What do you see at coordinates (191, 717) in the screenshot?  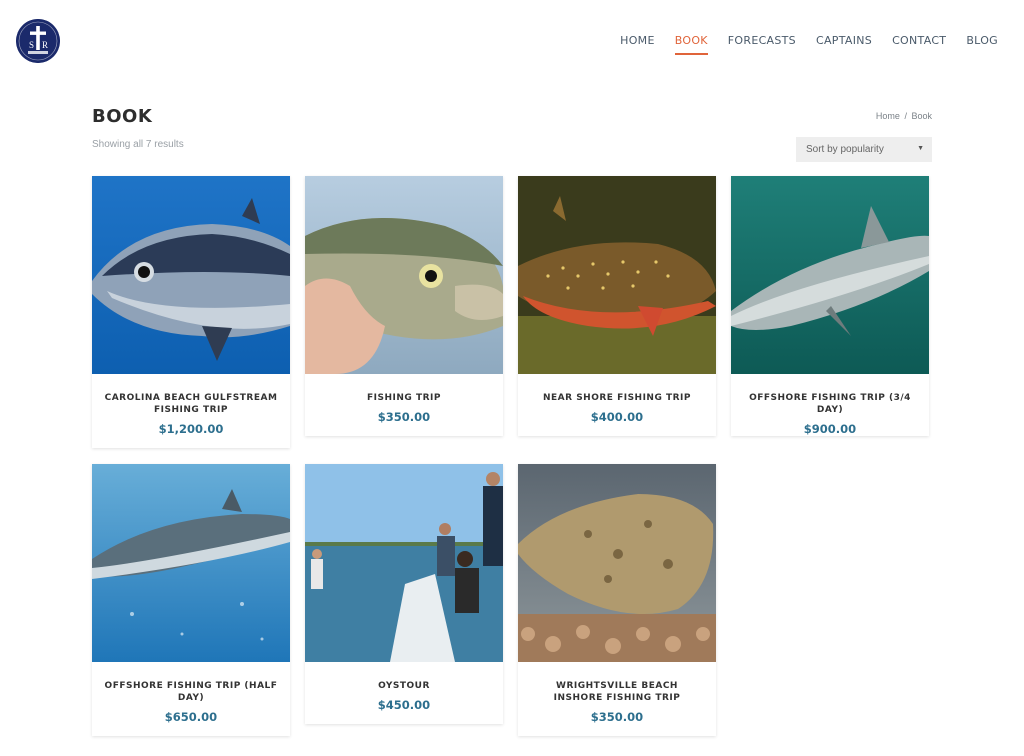 I see `product-price: $650.00` at bounding box center [191, 717].